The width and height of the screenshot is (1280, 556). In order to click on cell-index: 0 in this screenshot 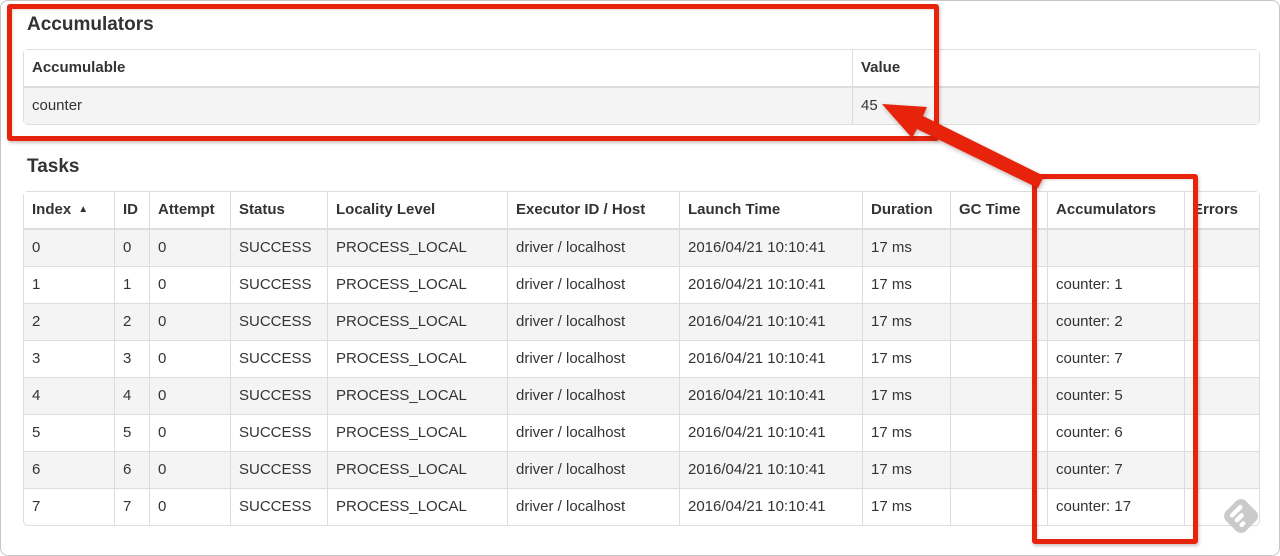, I will do `click(69, 248)`.